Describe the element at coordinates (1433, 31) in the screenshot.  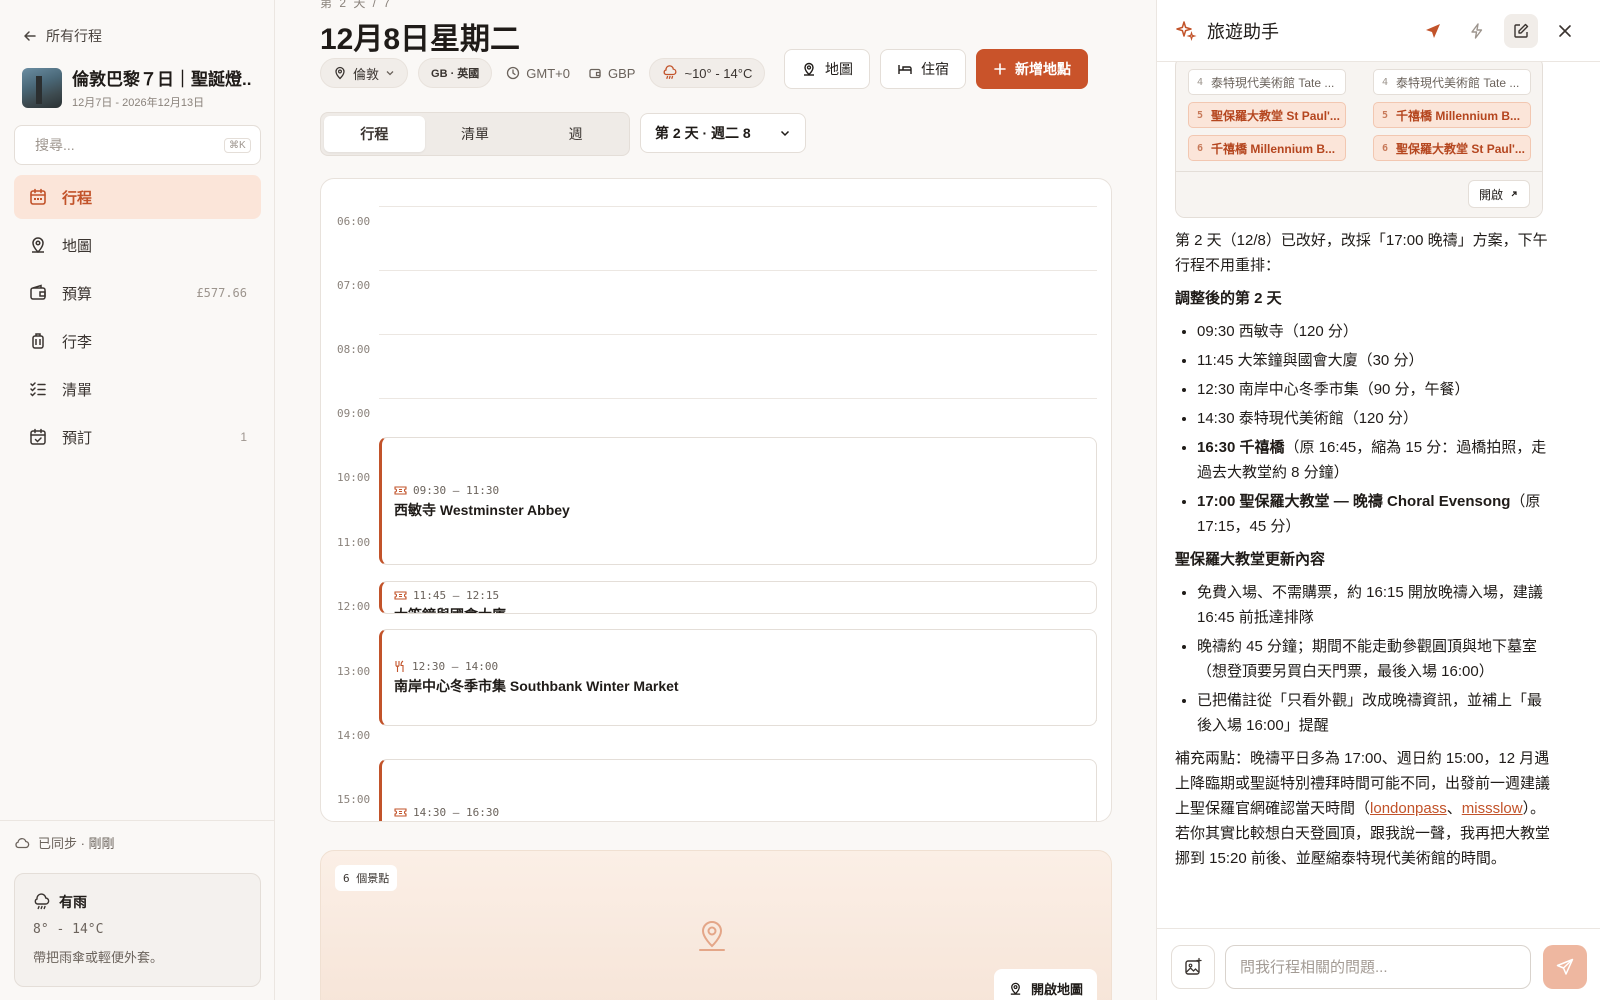
I see `navigate-button` at that location.